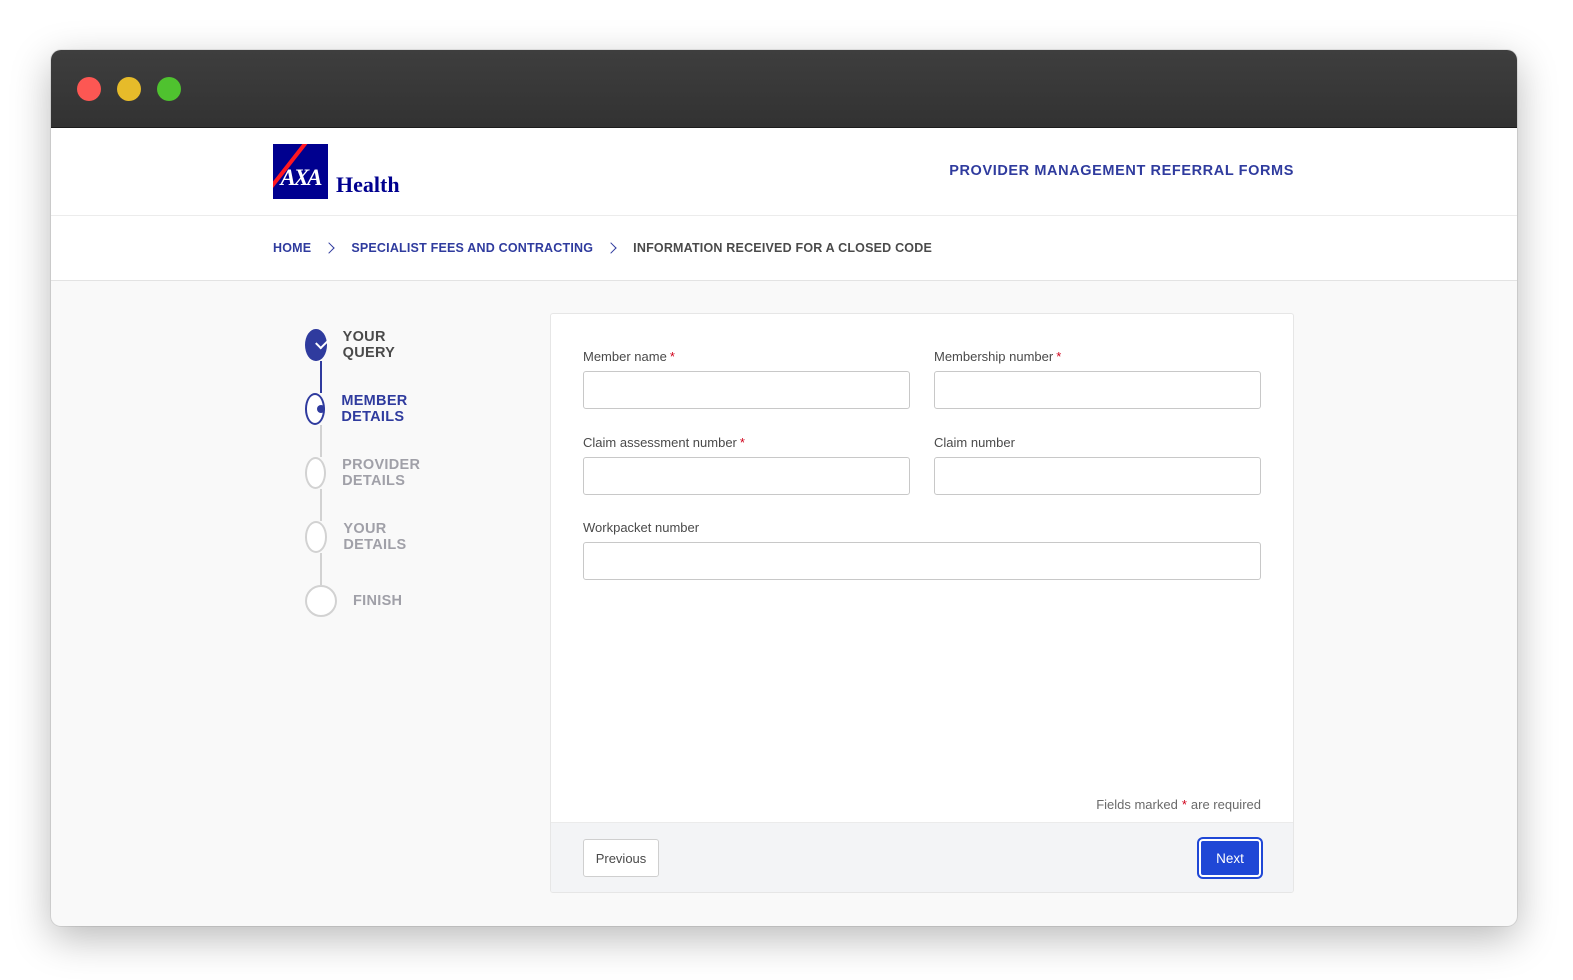  Describe the element at coordinates (89, 89) in the screenshot. I see `close-window-button` at that location.